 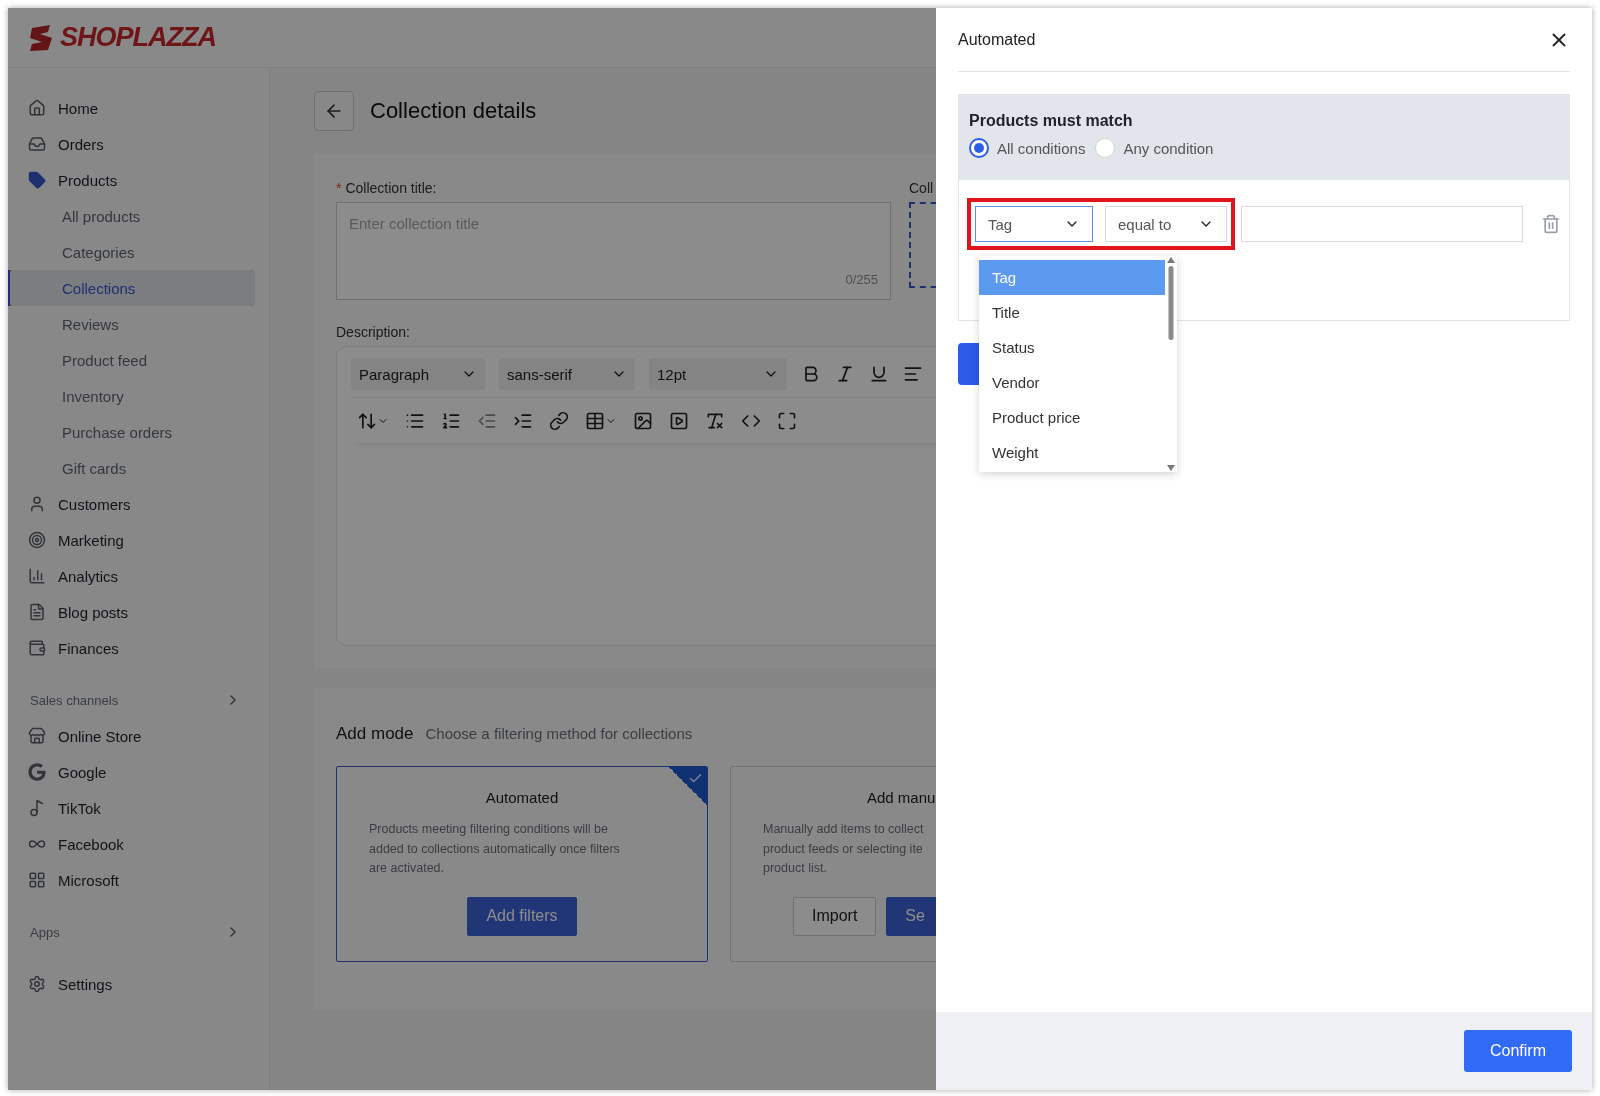 I want to click on video-icon, so click(x=679, y=420).